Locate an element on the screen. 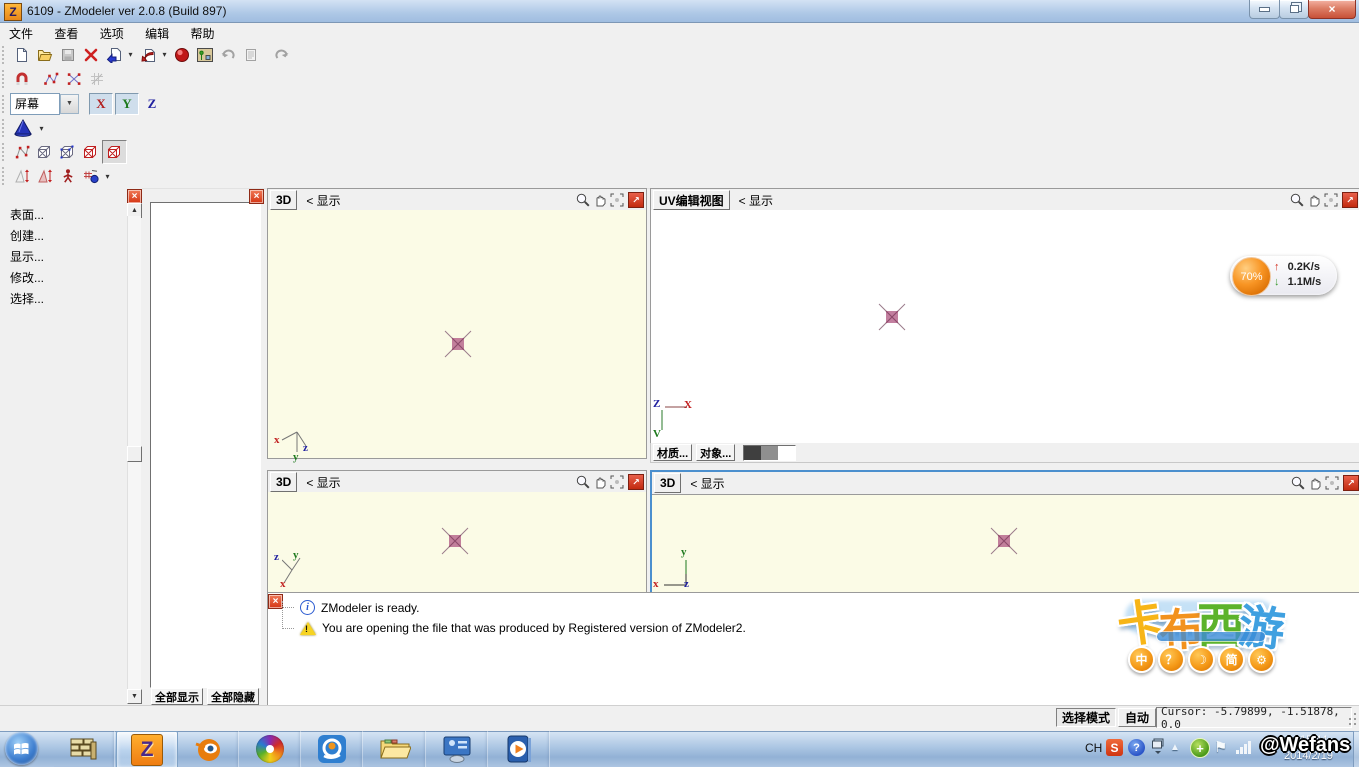 The height and width of the screenshot is (767, 1359). menu-options: 选项 is located at coordinates (112, 33).